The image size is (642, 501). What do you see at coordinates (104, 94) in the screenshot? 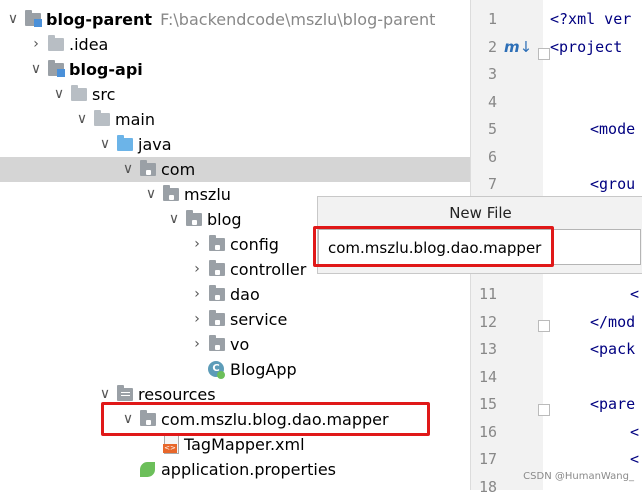
I see `tree-label: src` at bounding box center [104, 94].